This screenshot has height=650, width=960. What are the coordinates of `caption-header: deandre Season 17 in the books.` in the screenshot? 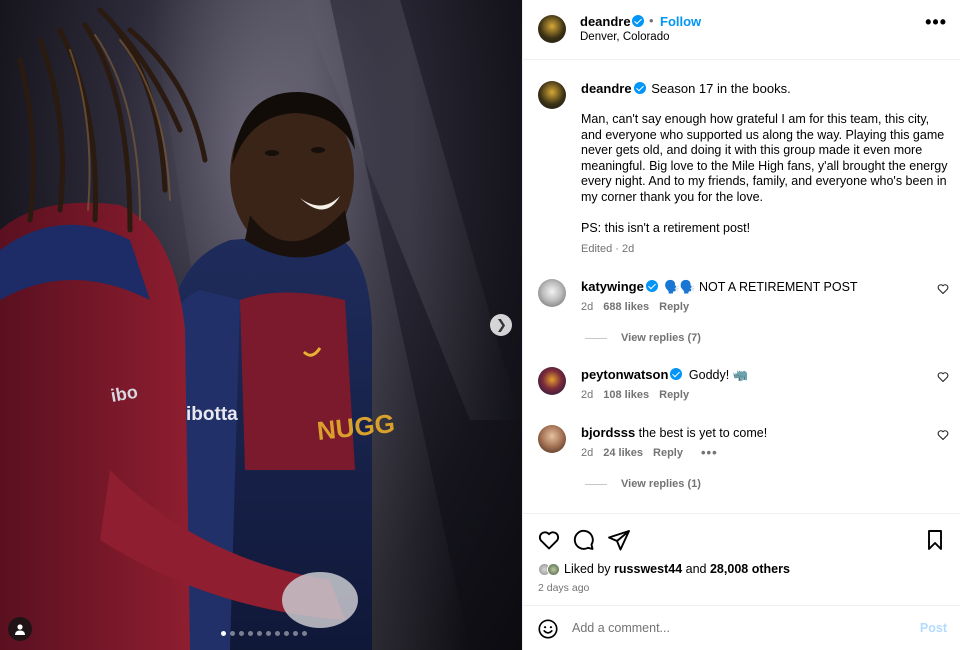 It's located at (686, 88).